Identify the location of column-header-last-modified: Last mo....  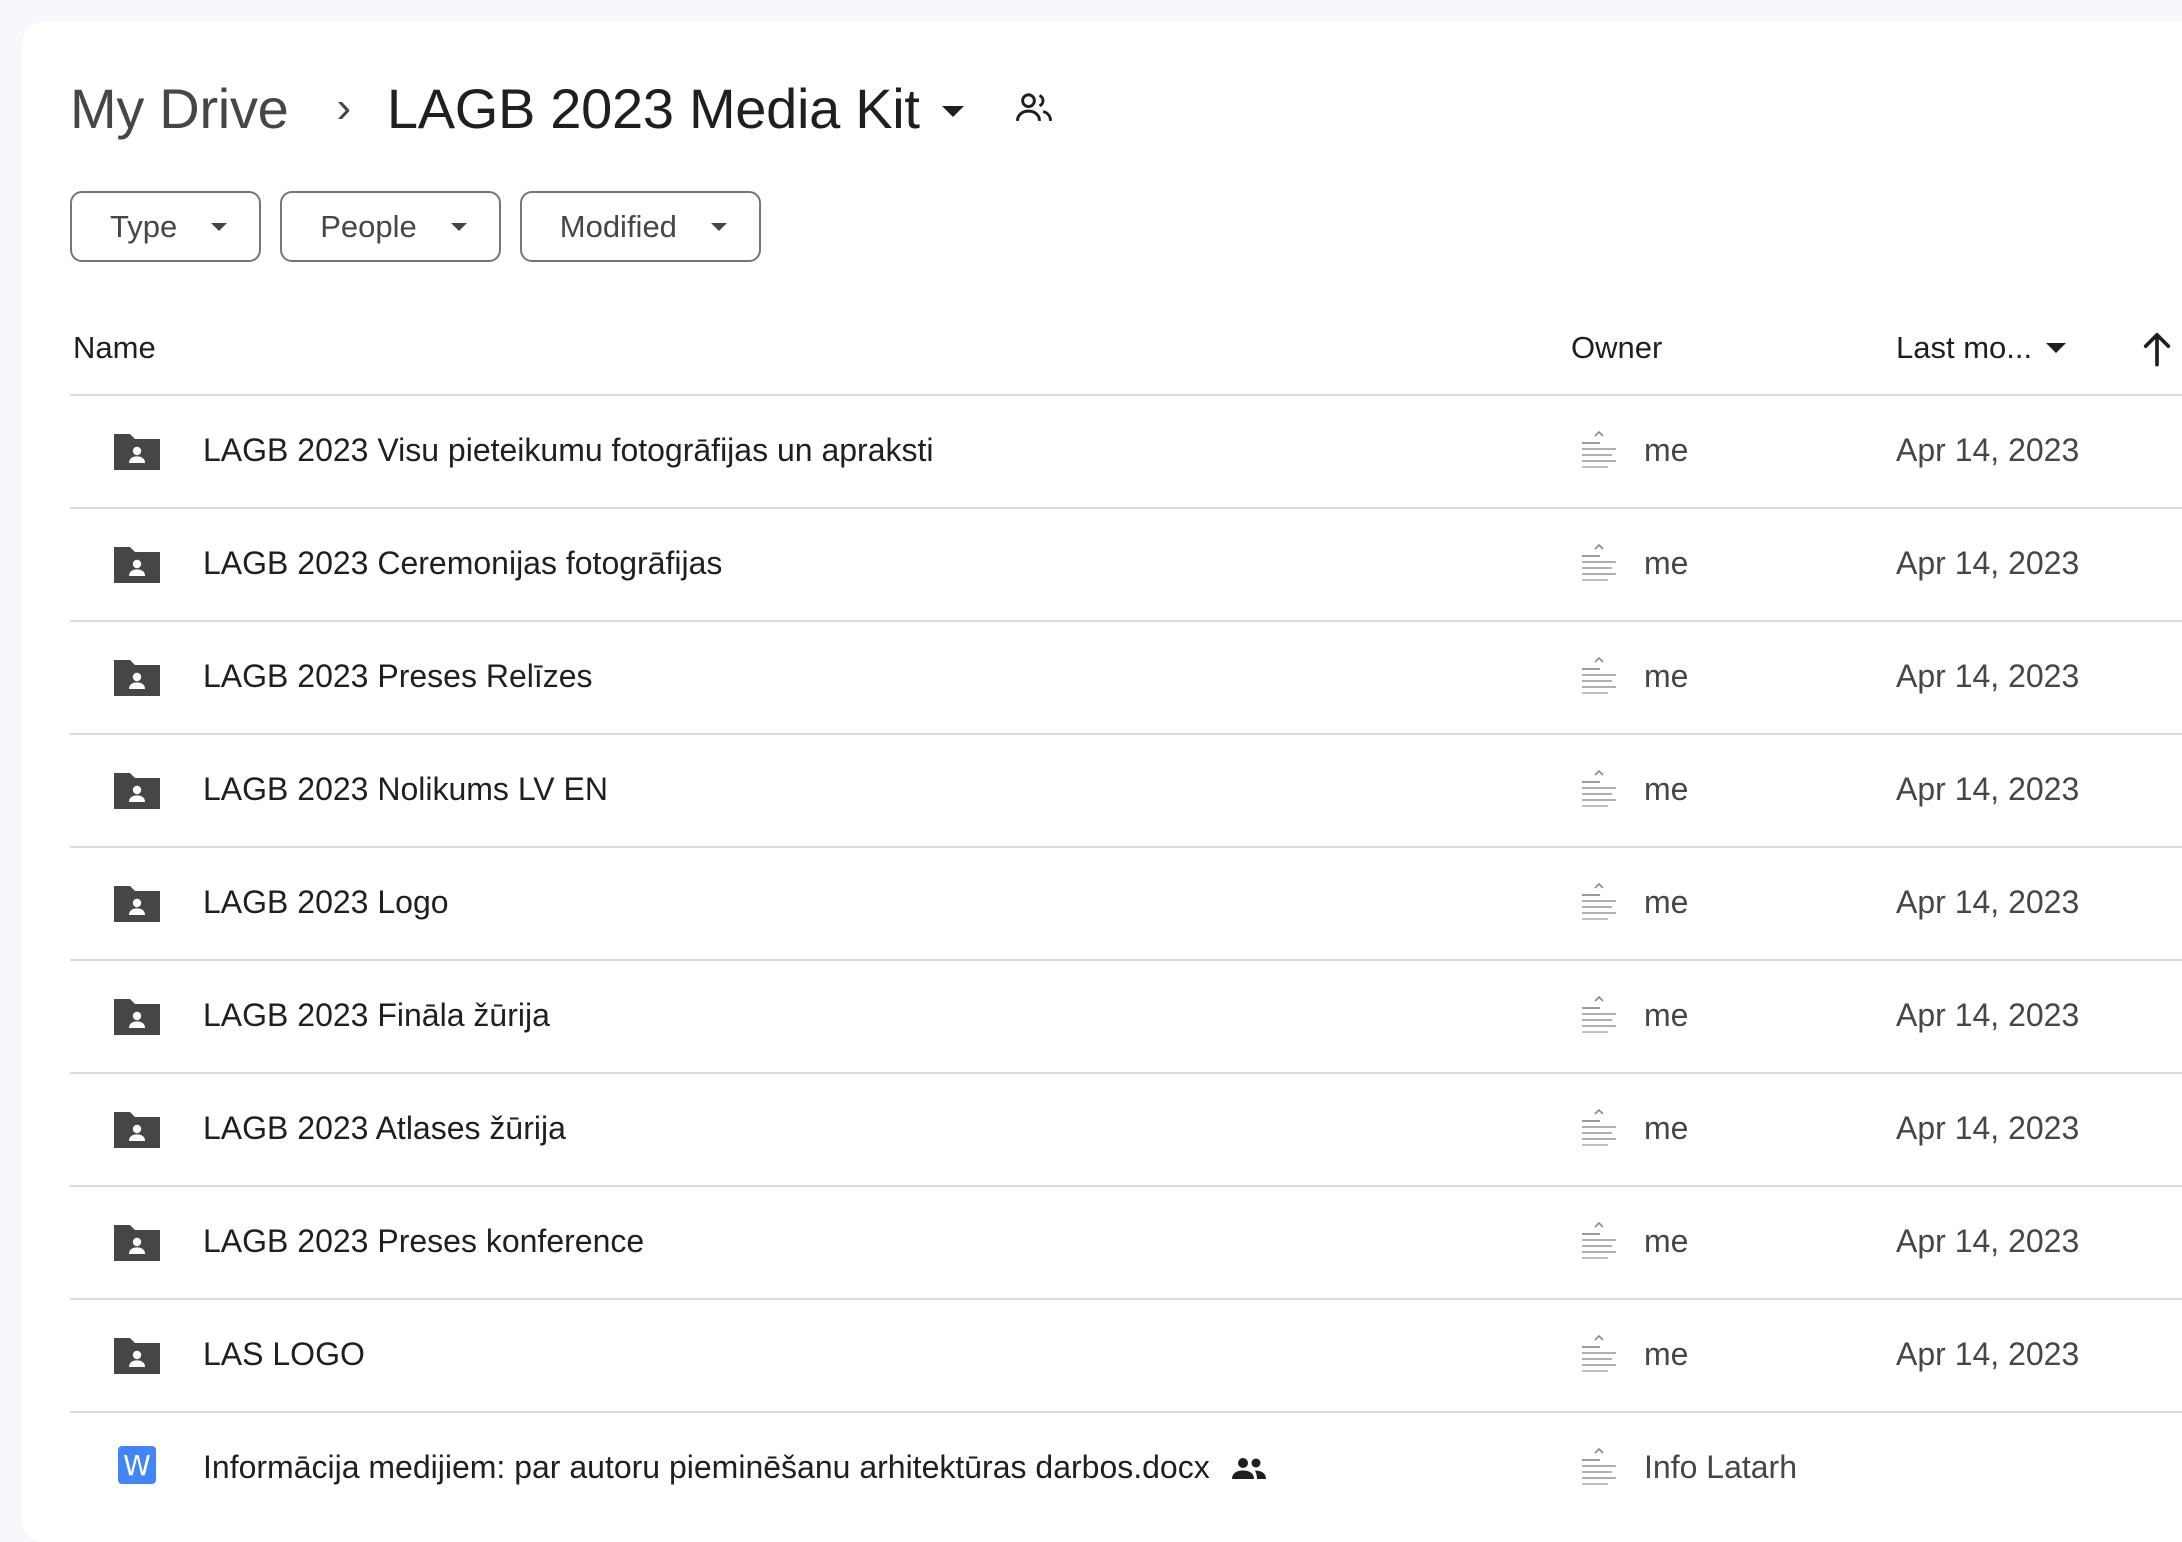
(1981, 348).